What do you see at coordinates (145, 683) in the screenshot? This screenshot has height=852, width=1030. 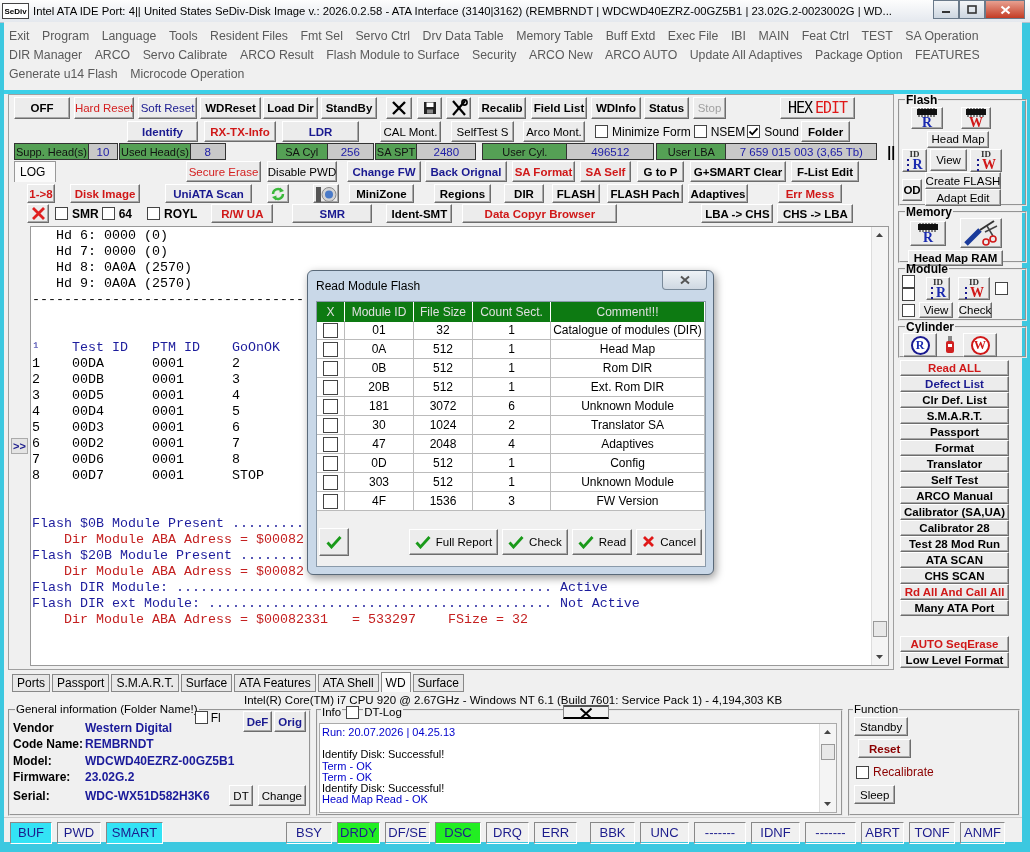 I see `tab: S.M.A.R.T.` at bounding box center [145, 683].